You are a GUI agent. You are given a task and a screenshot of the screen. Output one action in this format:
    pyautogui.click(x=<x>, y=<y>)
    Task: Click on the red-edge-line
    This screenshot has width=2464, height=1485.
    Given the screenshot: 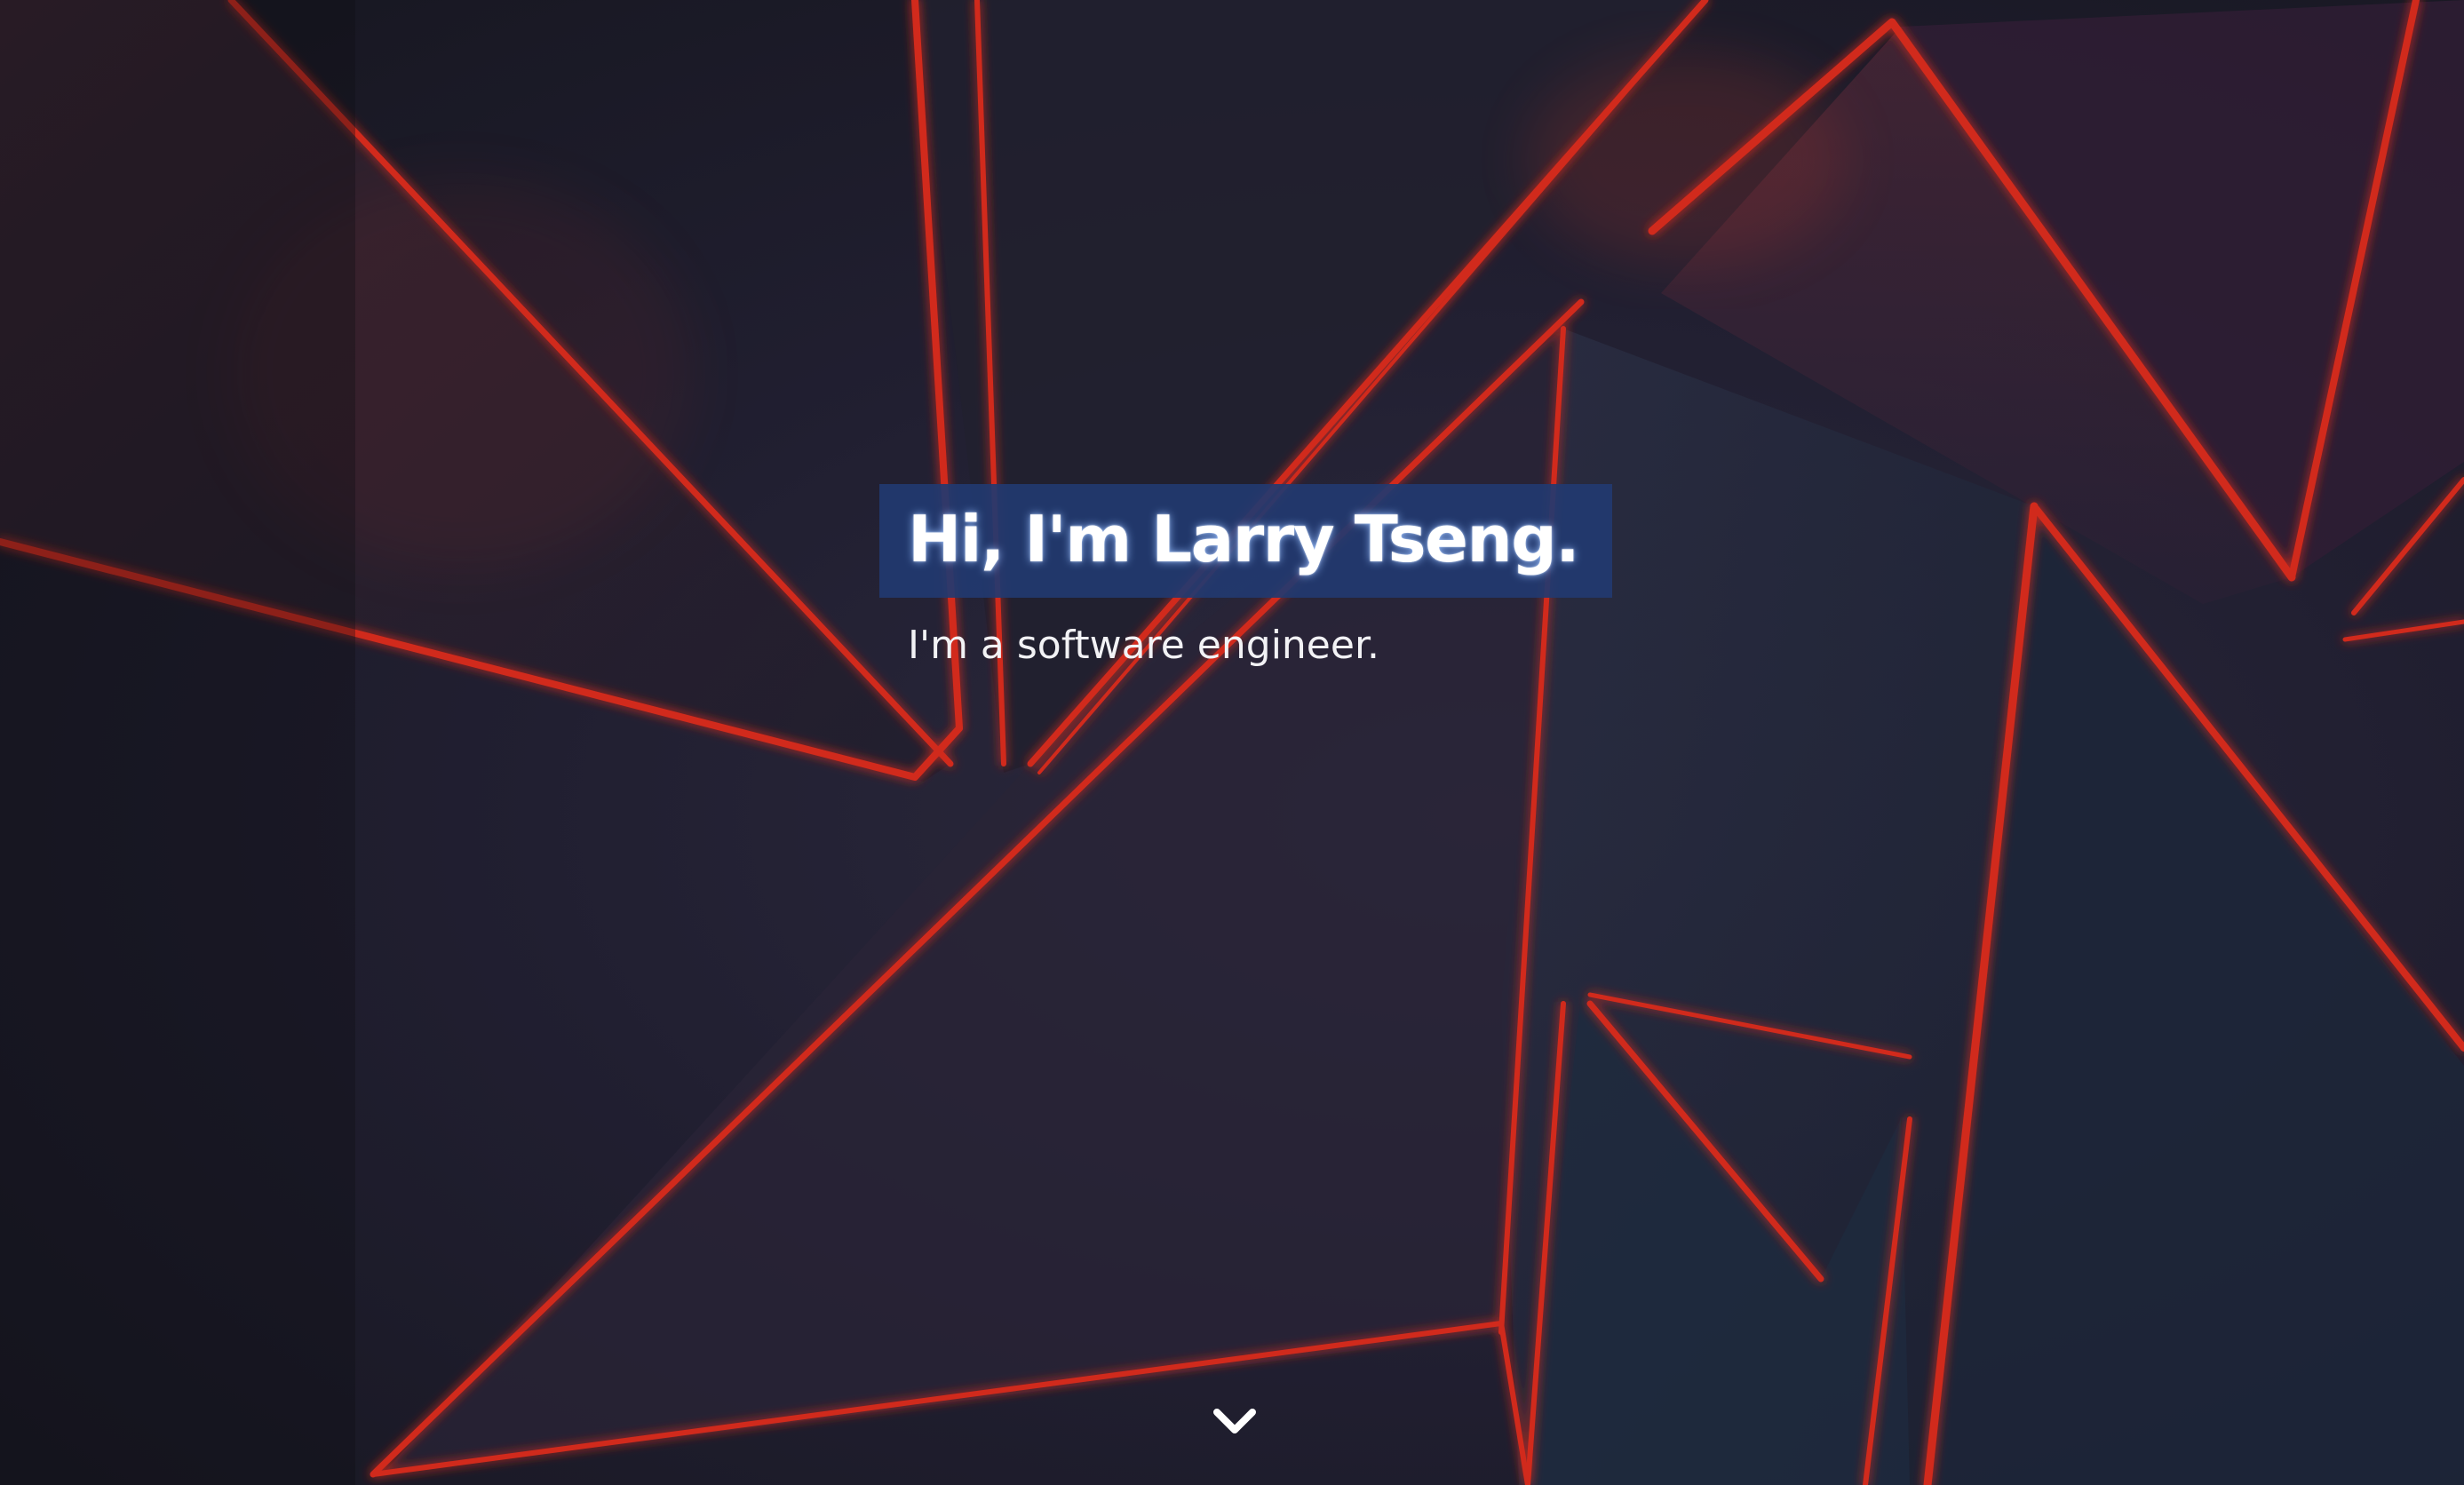 What is the action you would take?
    pyautogui.click(x=2403, y=630)
    